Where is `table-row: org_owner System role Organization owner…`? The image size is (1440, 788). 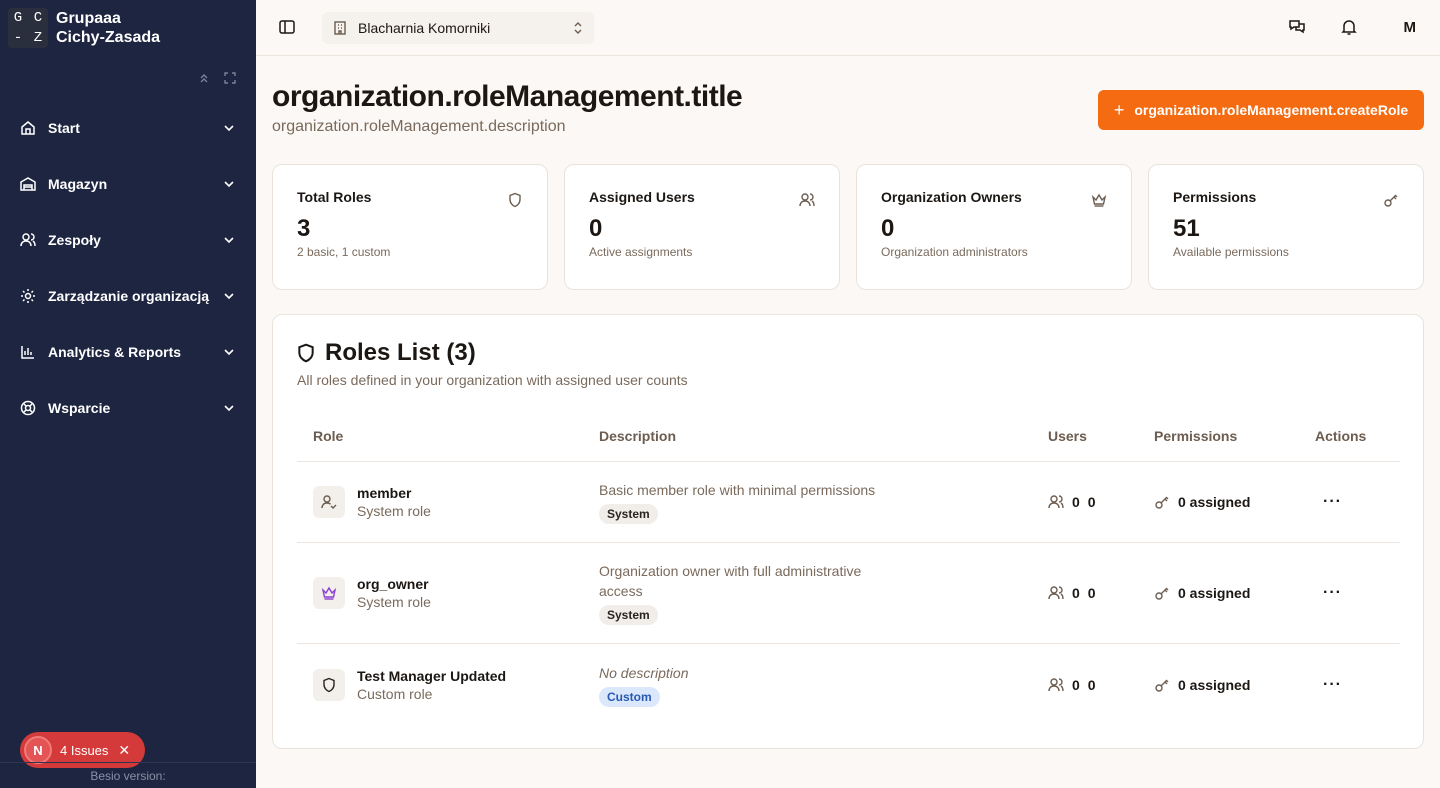
table-row: org_owner System role Organization owner… is located at coordinates (848, 593).